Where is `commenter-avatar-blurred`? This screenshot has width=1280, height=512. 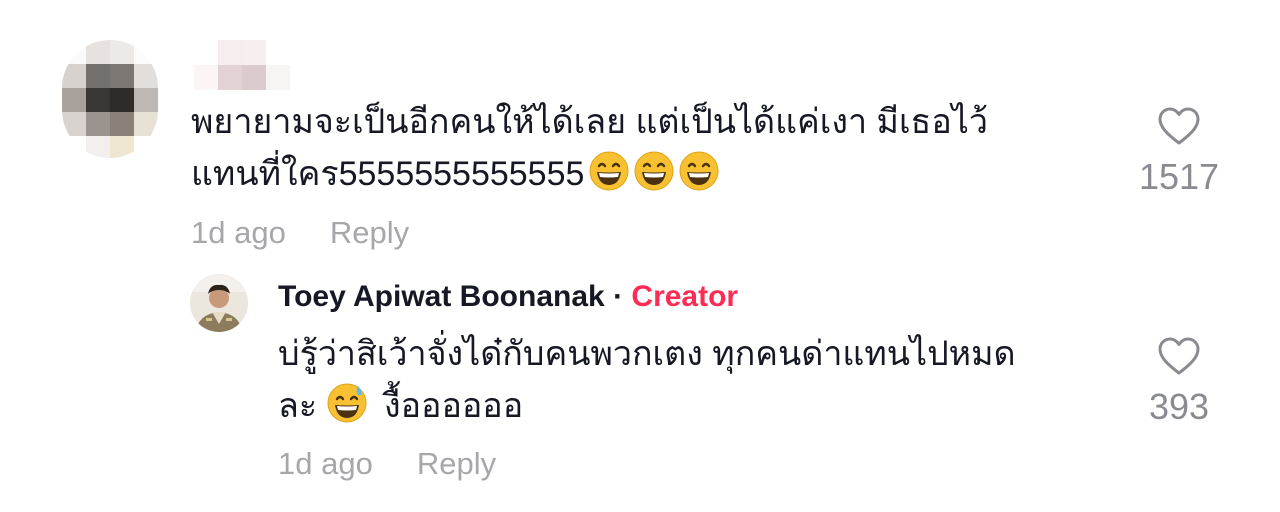 commenter-avatar-blurred is located at coordinates (110, 99).